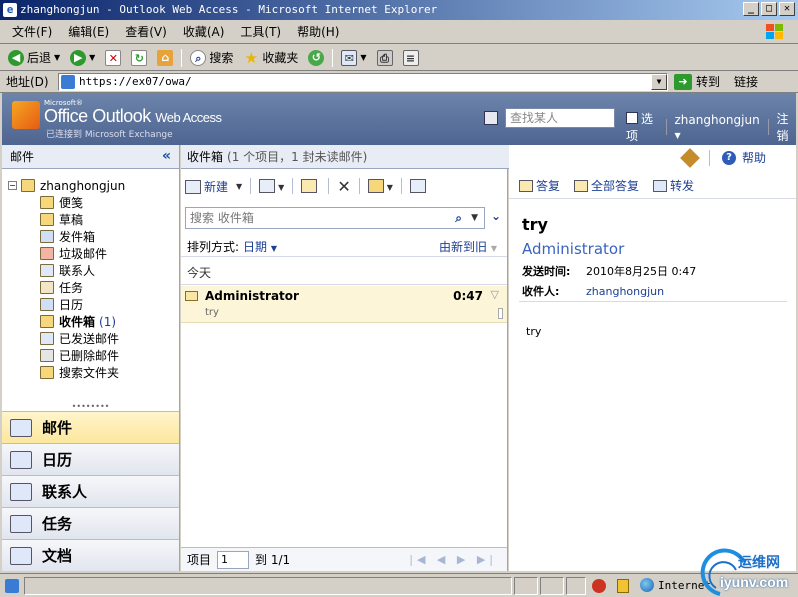 The image size is (798, 597). What do you see at coordinates (251, 186) in the screenshot?
I see `divider` at bounding box center [251, 186].